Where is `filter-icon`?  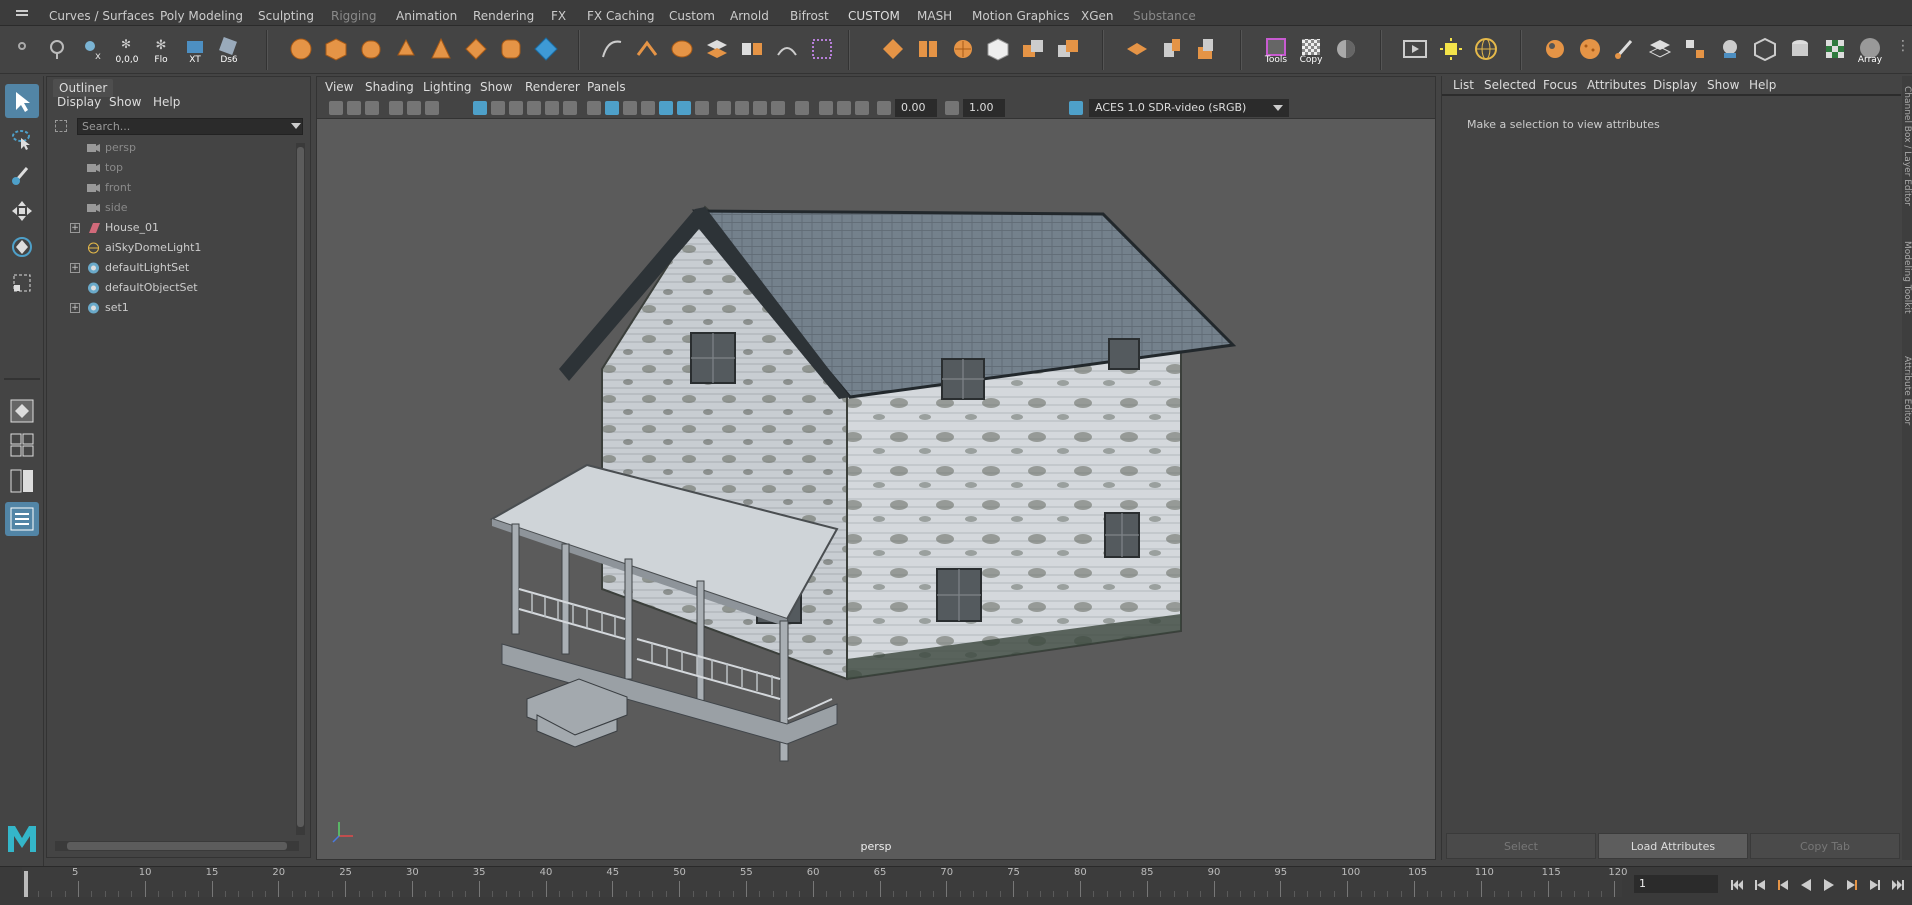 filter-icon is located at coordinates (61, 126).